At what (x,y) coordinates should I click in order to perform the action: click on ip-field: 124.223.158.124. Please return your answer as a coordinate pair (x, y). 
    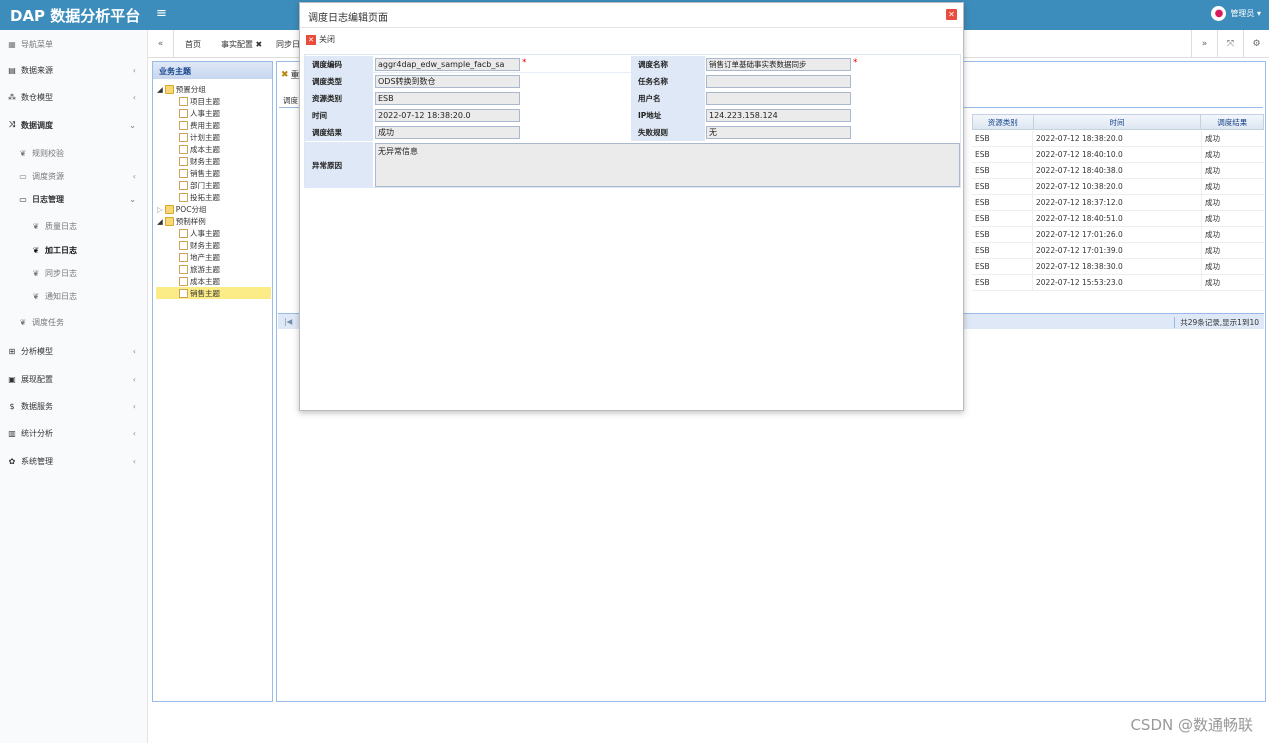
    Looking at the image, I should click on (778, 115).